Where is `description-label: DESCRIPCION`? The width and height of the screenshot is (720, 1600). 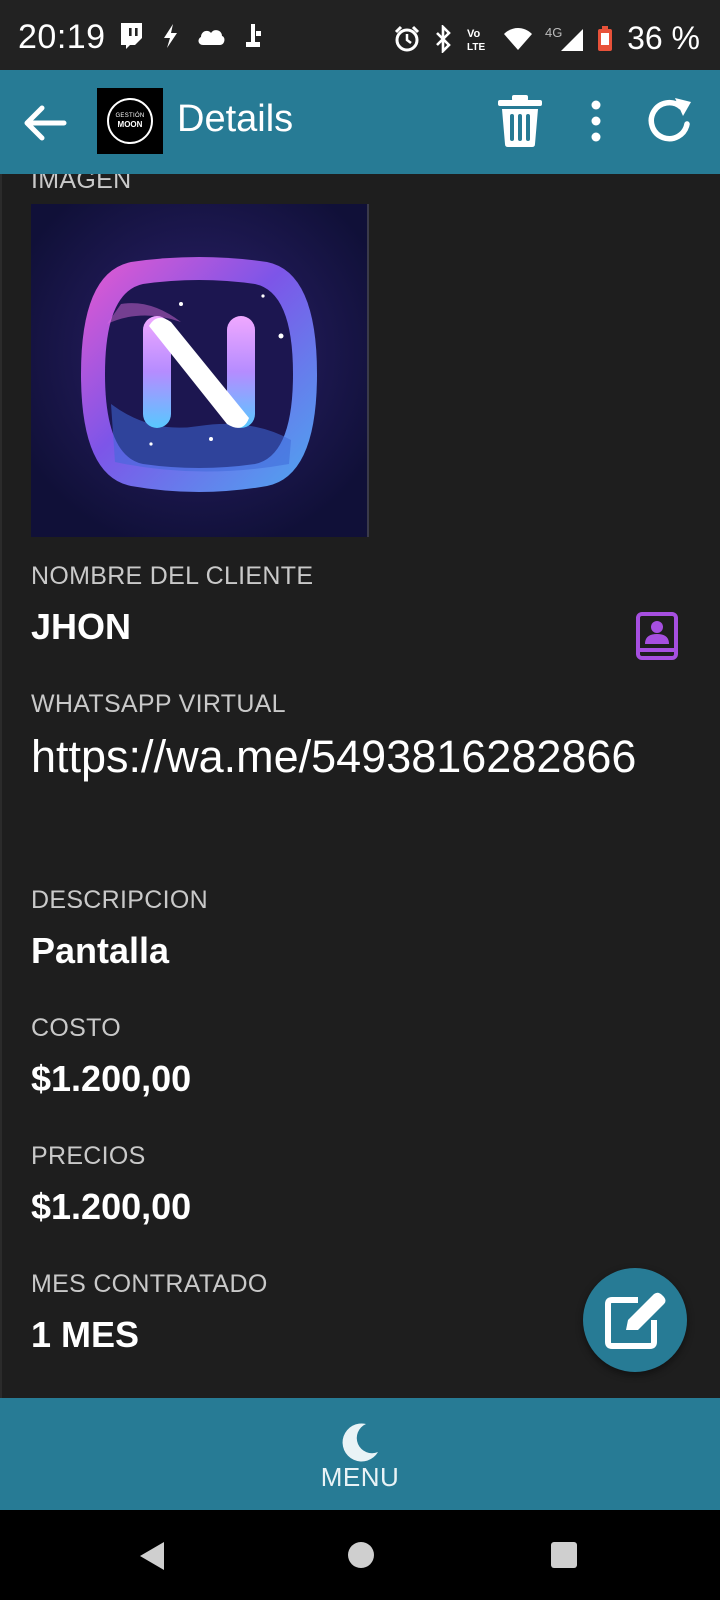 description-label: DESCRIPCION is located at coordinates (119, 900).